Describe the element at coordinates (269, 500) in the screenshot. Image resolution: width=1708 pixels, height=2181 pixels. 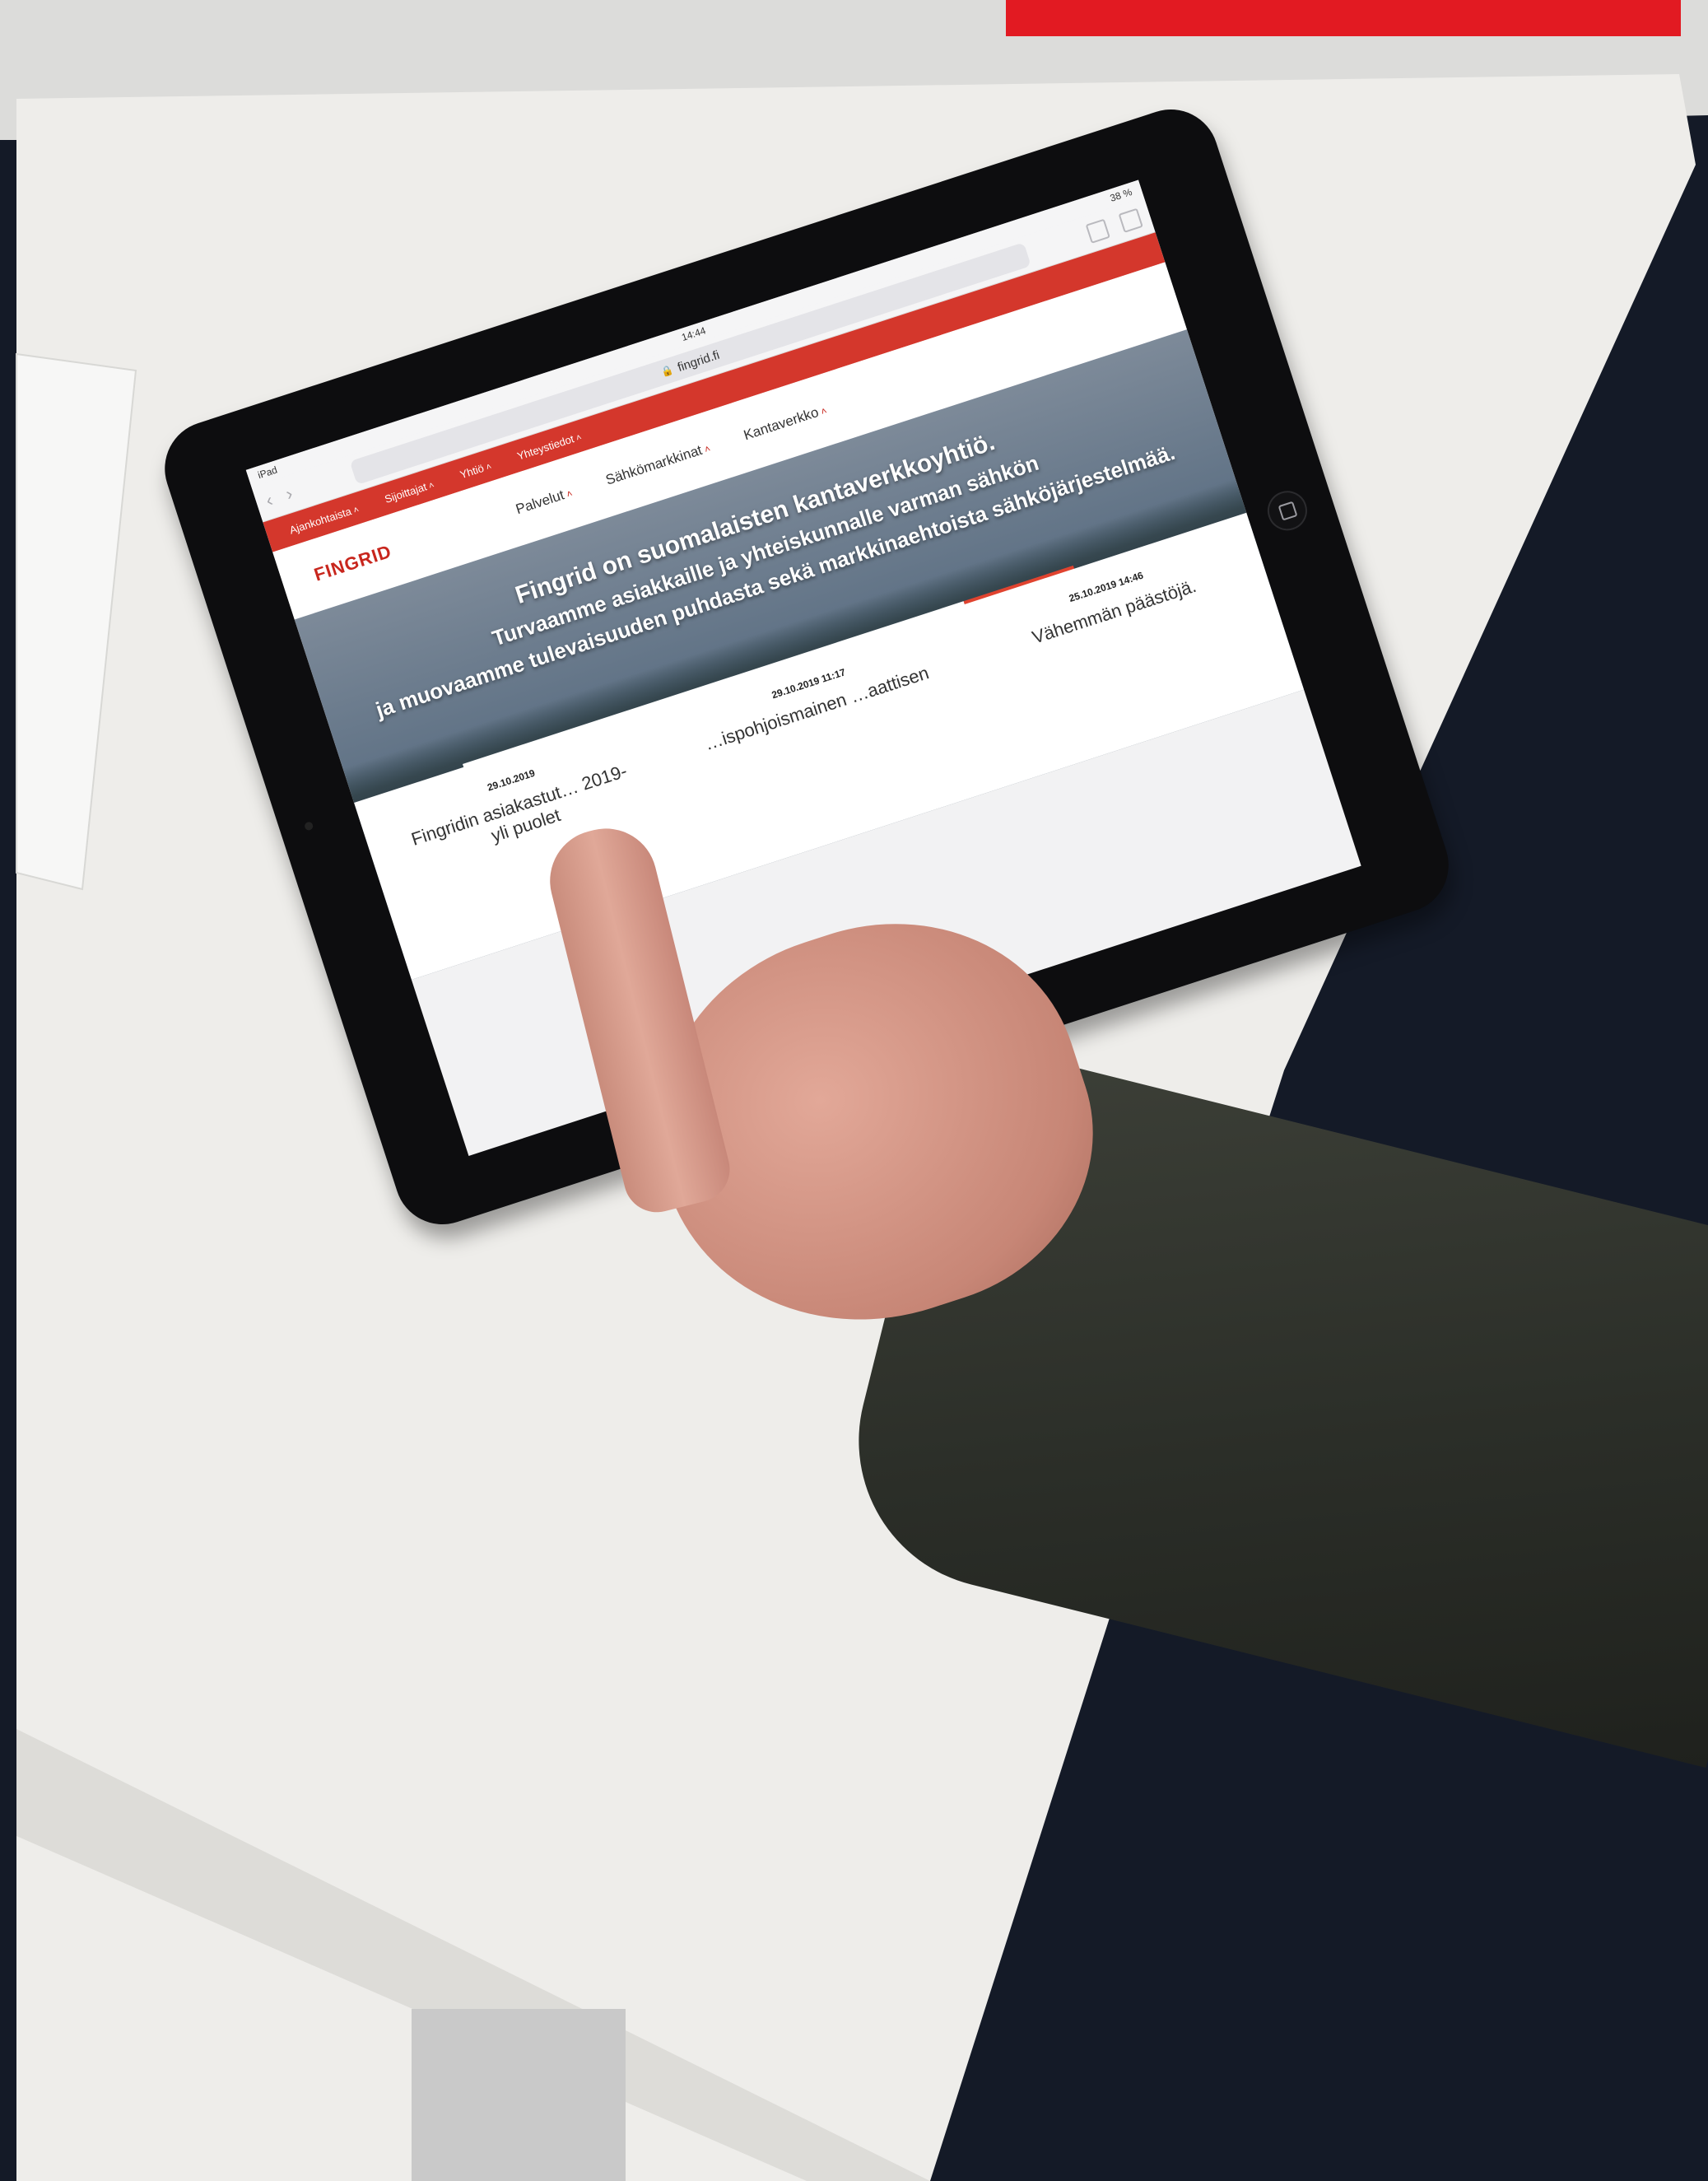
I see `chevron-left-icon: ‹` at that location.